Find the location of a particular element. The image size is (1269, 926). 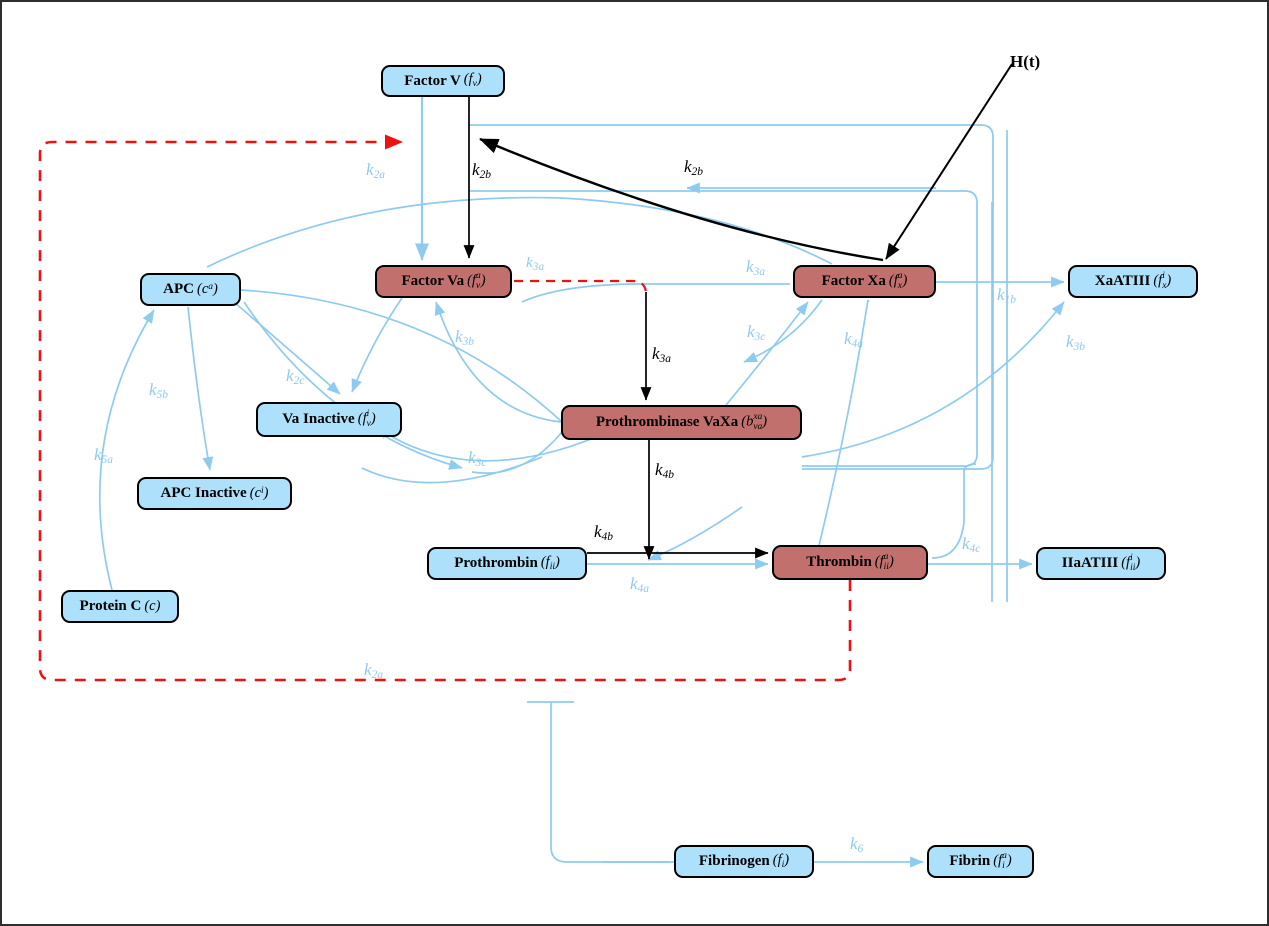

node-symbol: (fi ii) is located at coordinates (1131, 563).